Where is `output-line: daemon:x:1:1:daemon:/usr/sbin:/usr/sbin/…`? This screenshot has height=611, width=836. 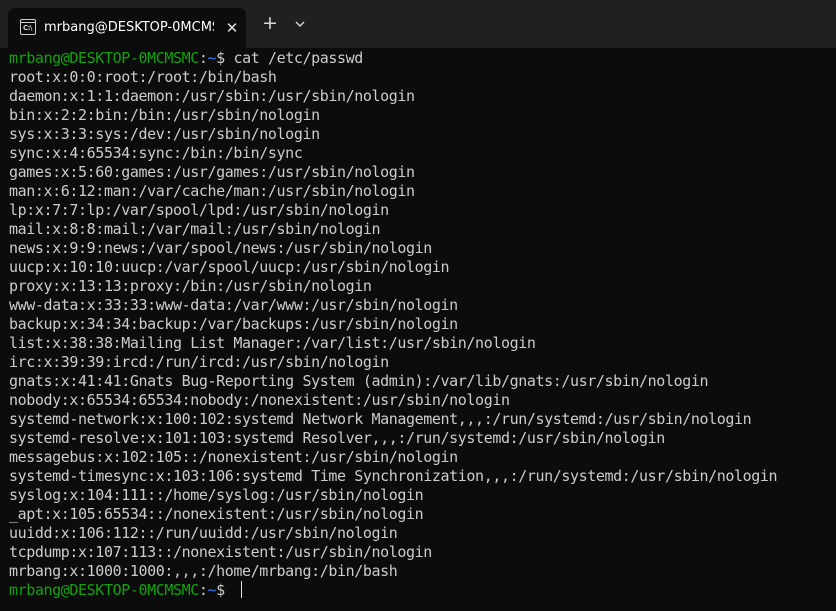
output-line: daemon:x:1:1:daemon:/usr/sbin:/usr/sbin/… is located at coordinates (212, 96).